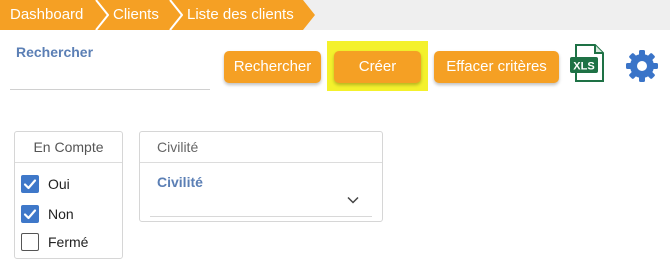  What do you see at coordinates (583, 67) in the screenshot?
I see `excel-xls-icon-text: XLS` at bounding box center [583, 67].